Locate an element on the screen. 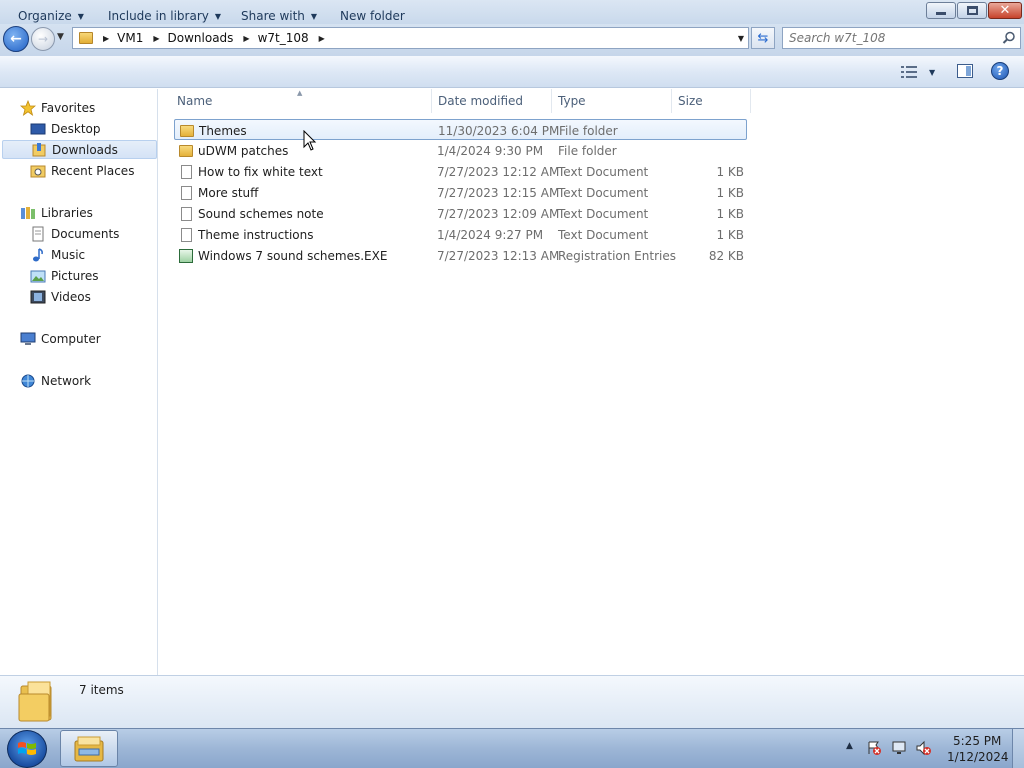  breadcrumb-root: ▶ is located at coordinates (105, 38).